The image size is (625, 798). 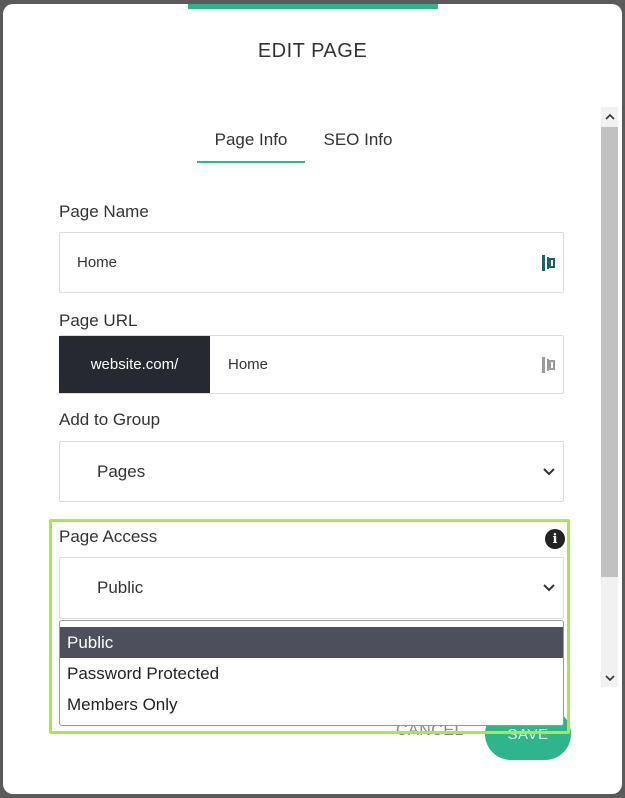 I want to click on scrollbar-thumb, so click(x=609, y=352).